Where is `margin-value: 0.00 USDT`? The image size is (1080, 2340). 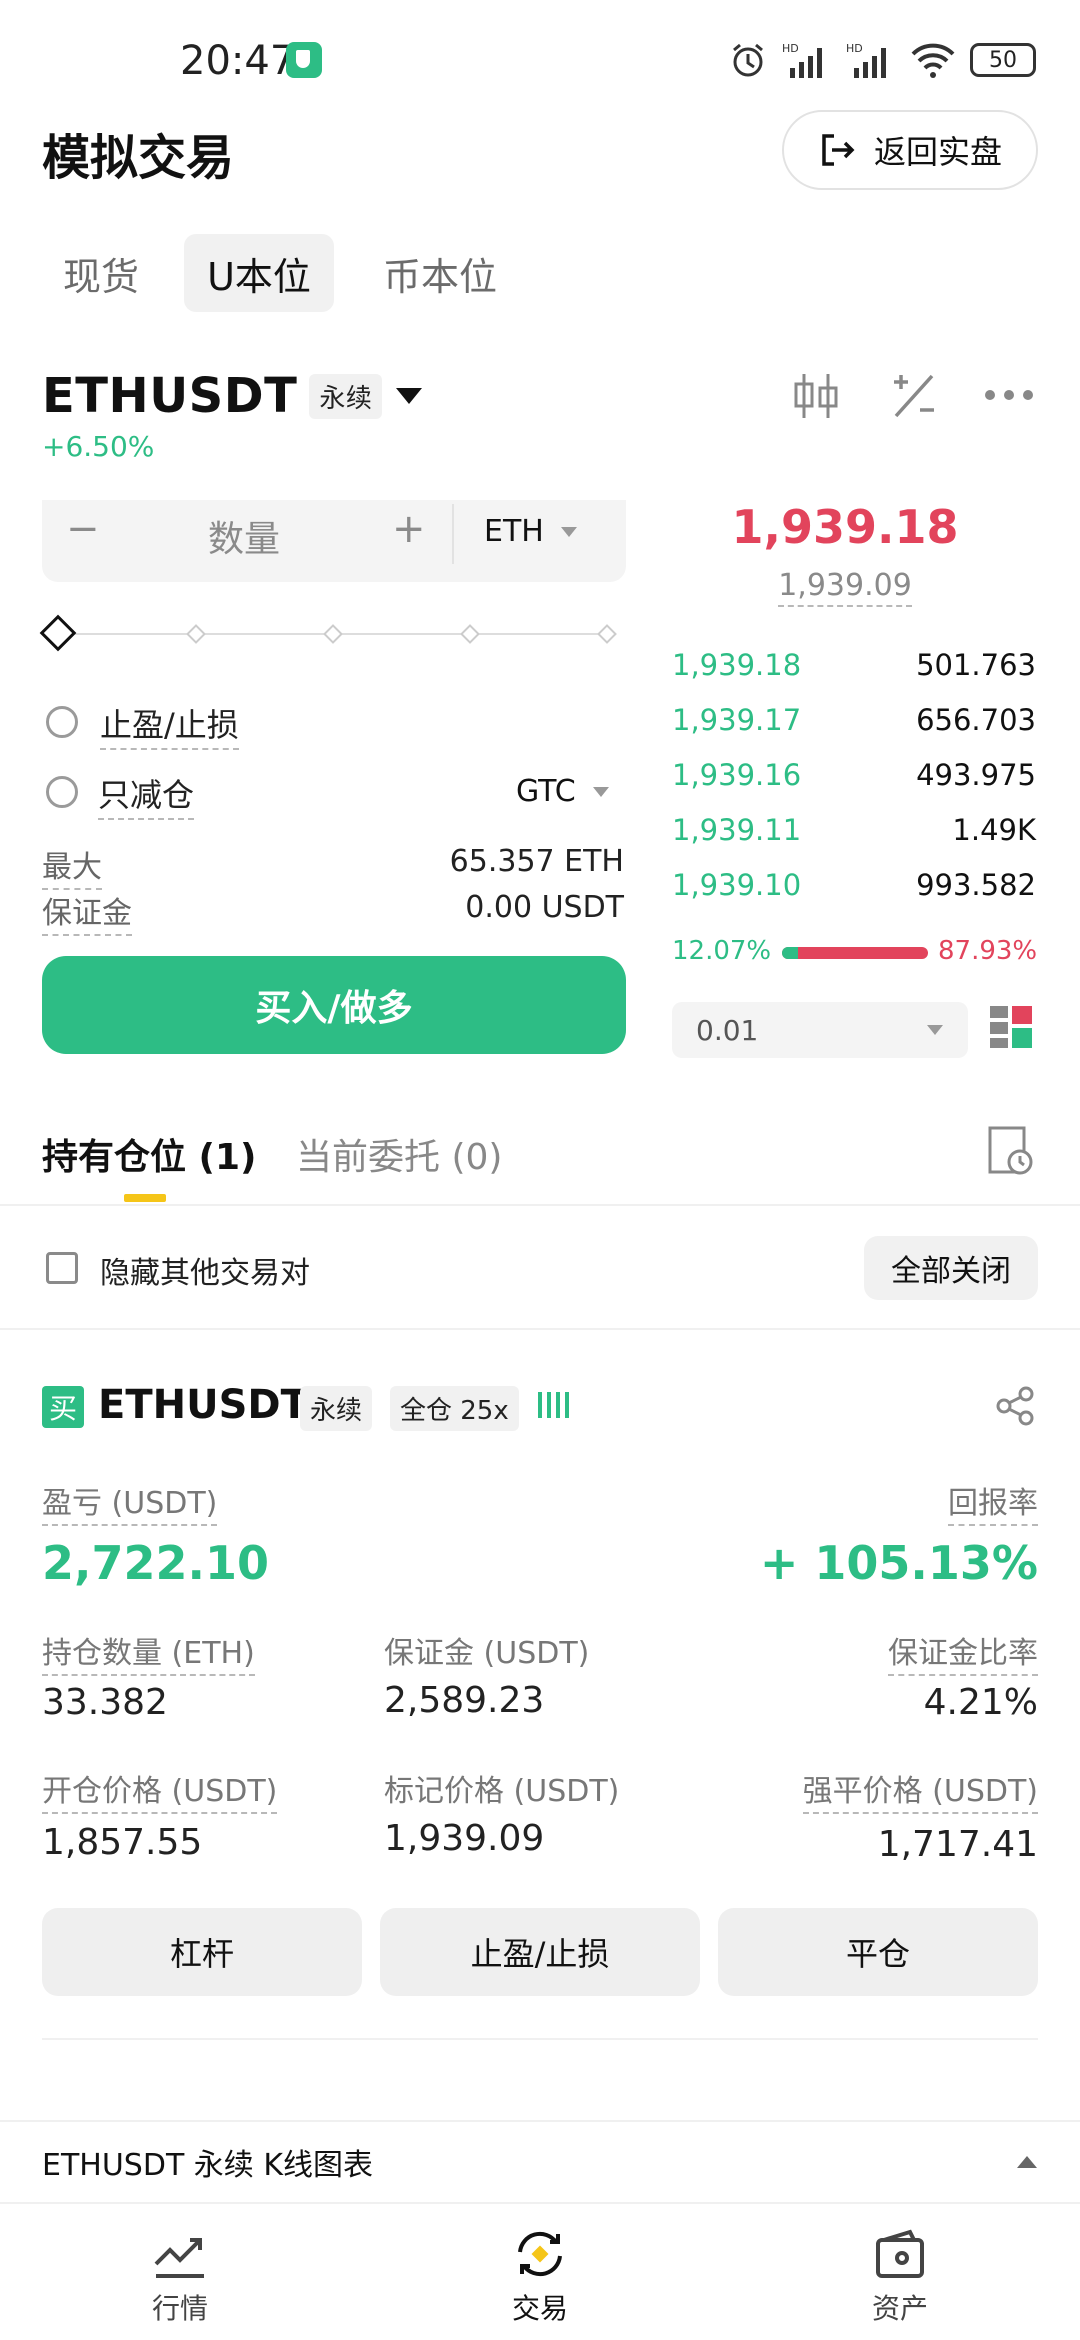
margin-value: 0.00 USDT is located at coordinates (544, 907).